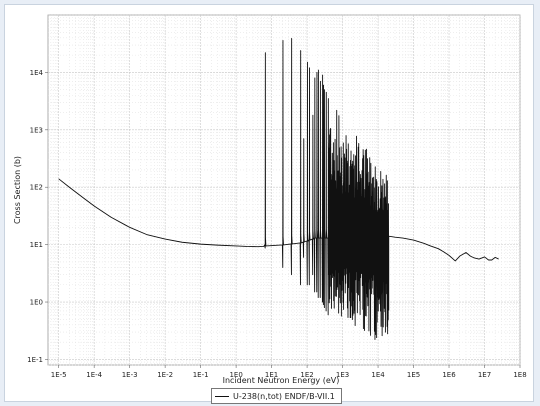 The width and height of the screenshot is (540, 406). What do you see at coordinates (378, 375) in the screenshot?
I see `x-tick-label: 1E4` at bounding box center [378, 375].